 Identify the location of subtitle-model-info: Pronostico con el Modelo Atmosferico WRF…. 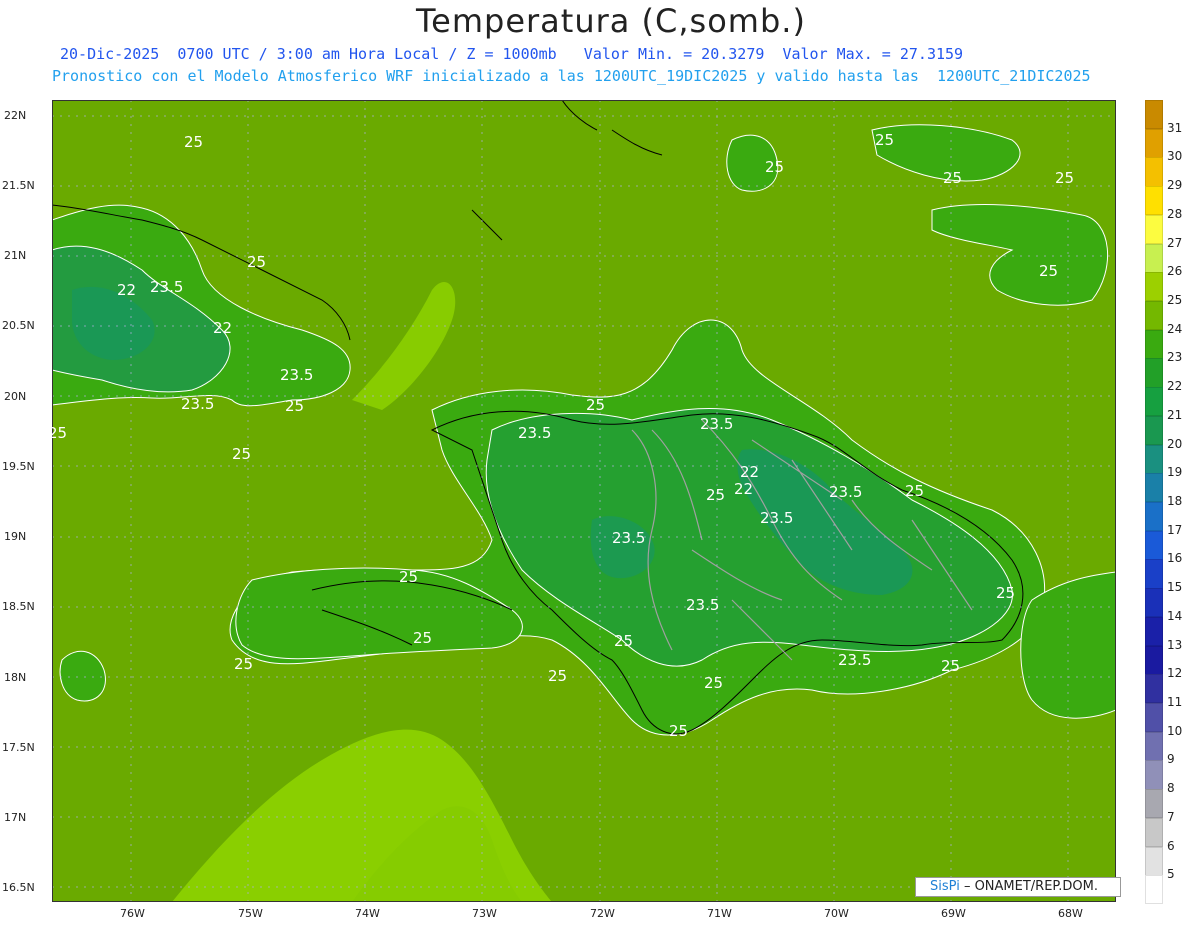
(571, 76).